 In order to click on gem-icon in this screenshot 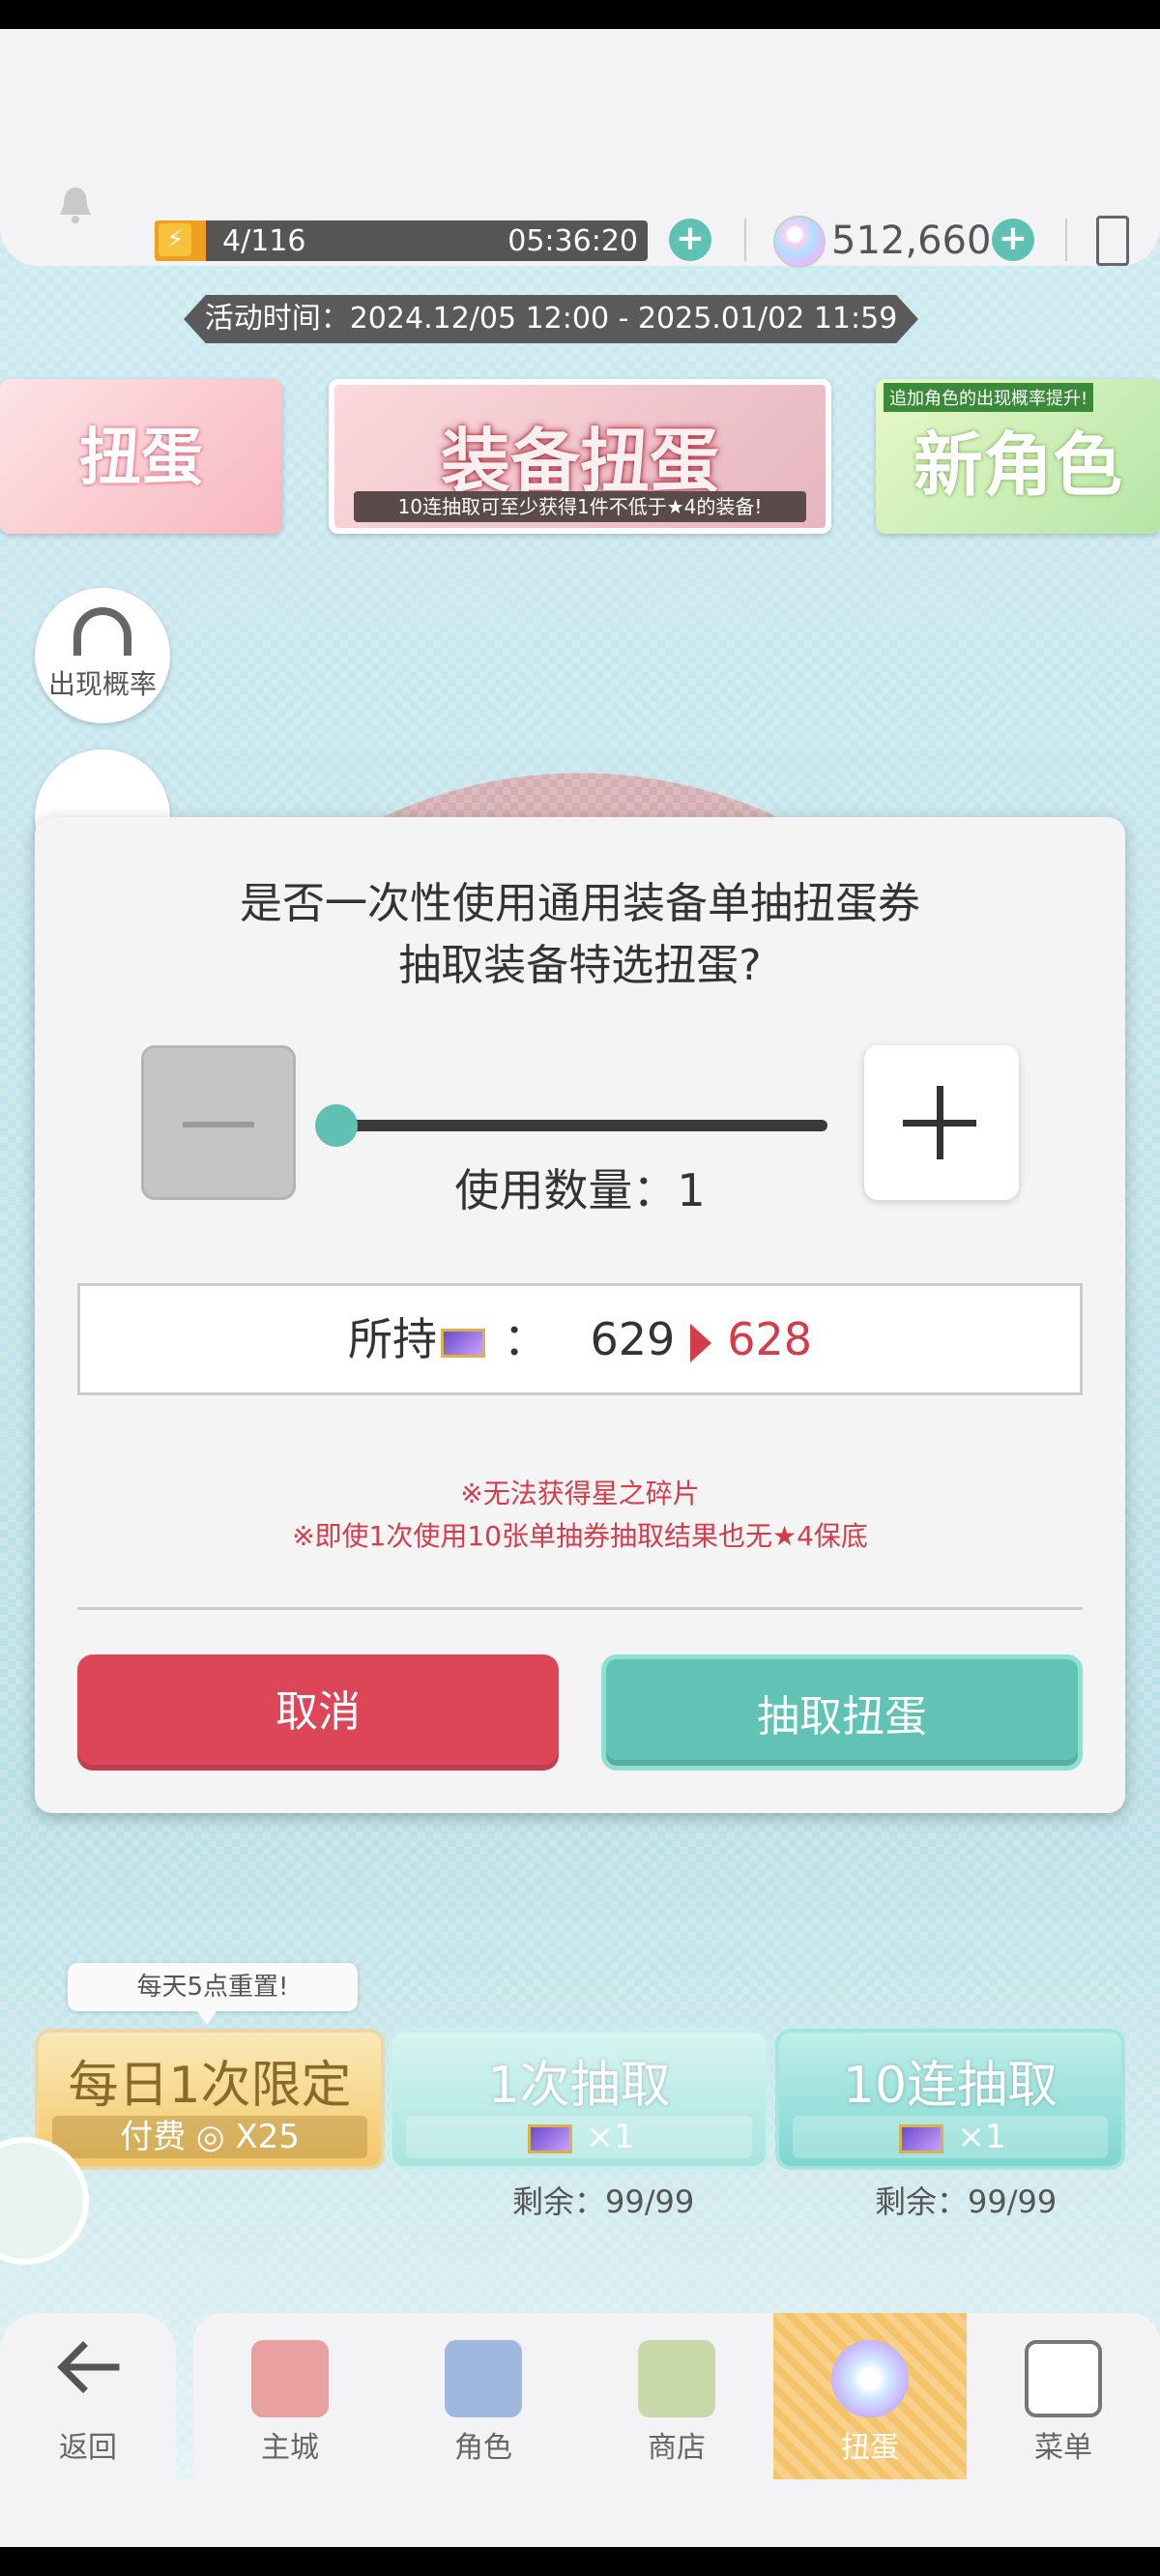, I will do `click(799, 242)`.